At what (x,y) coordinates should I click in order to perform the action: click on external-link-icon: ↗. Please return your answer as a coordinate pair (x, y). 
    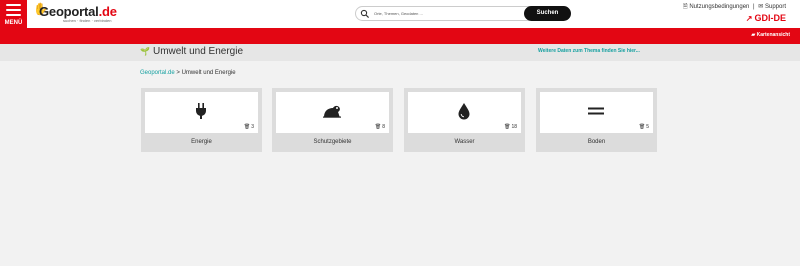
    Looking at the image, I should click on (749, 18).